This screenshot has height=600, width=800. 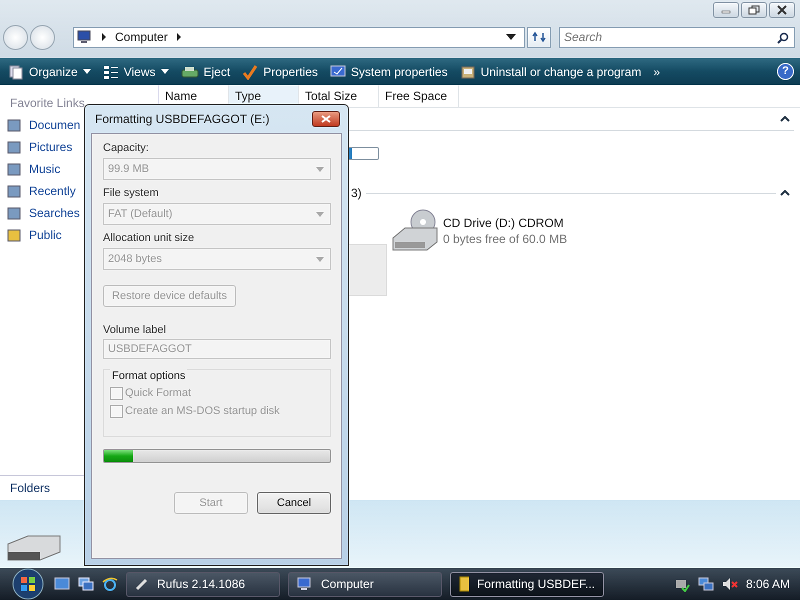 I want to click on clock: 8:06 AM, so click(x=768, y=584).